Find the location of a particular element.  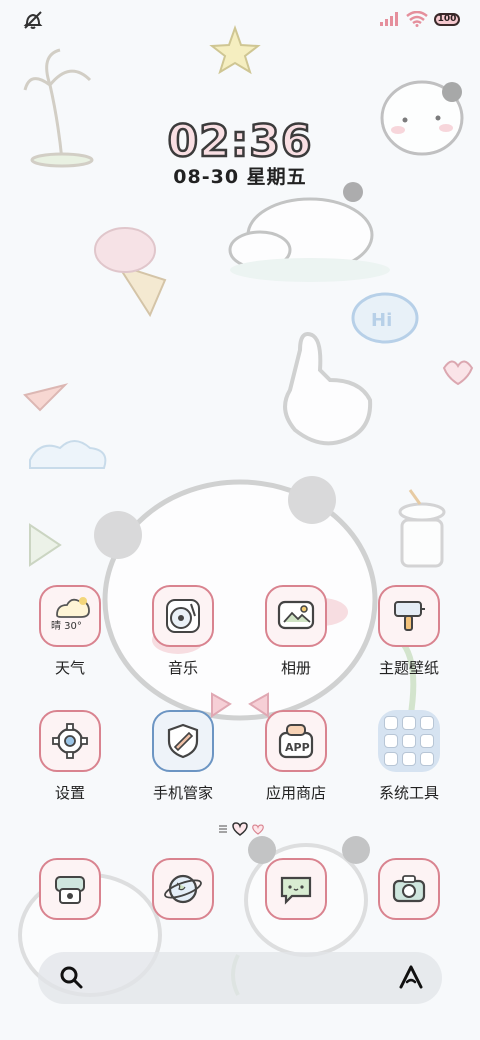

svg-text: Hi is located at coordinates (381, 320).